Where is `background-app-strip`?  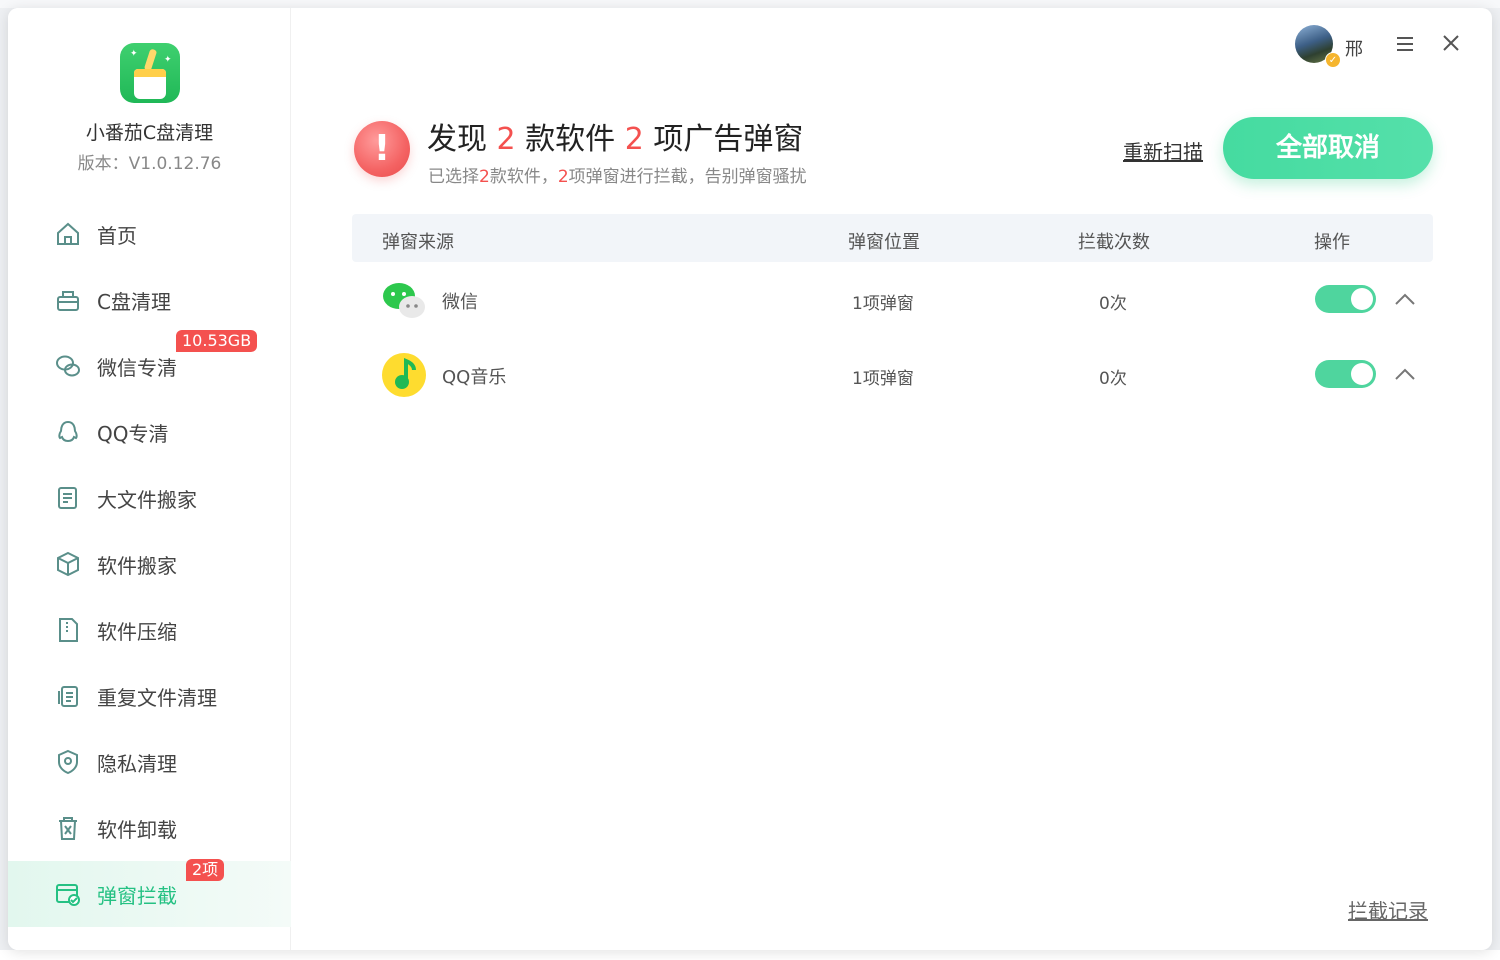
background-app-strip is located at coordinates (750, 4).